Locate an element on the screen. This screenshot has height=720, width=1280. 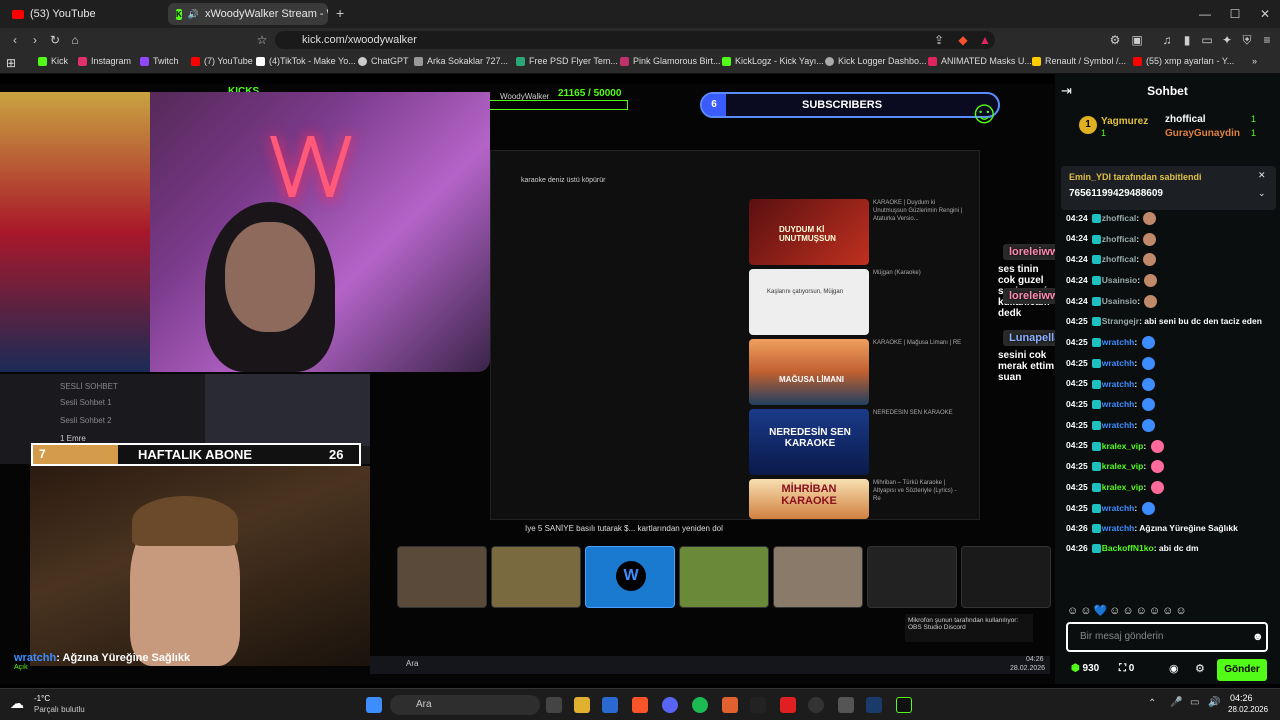
message-time: 04:25 is located at coordinates (1077, 466).